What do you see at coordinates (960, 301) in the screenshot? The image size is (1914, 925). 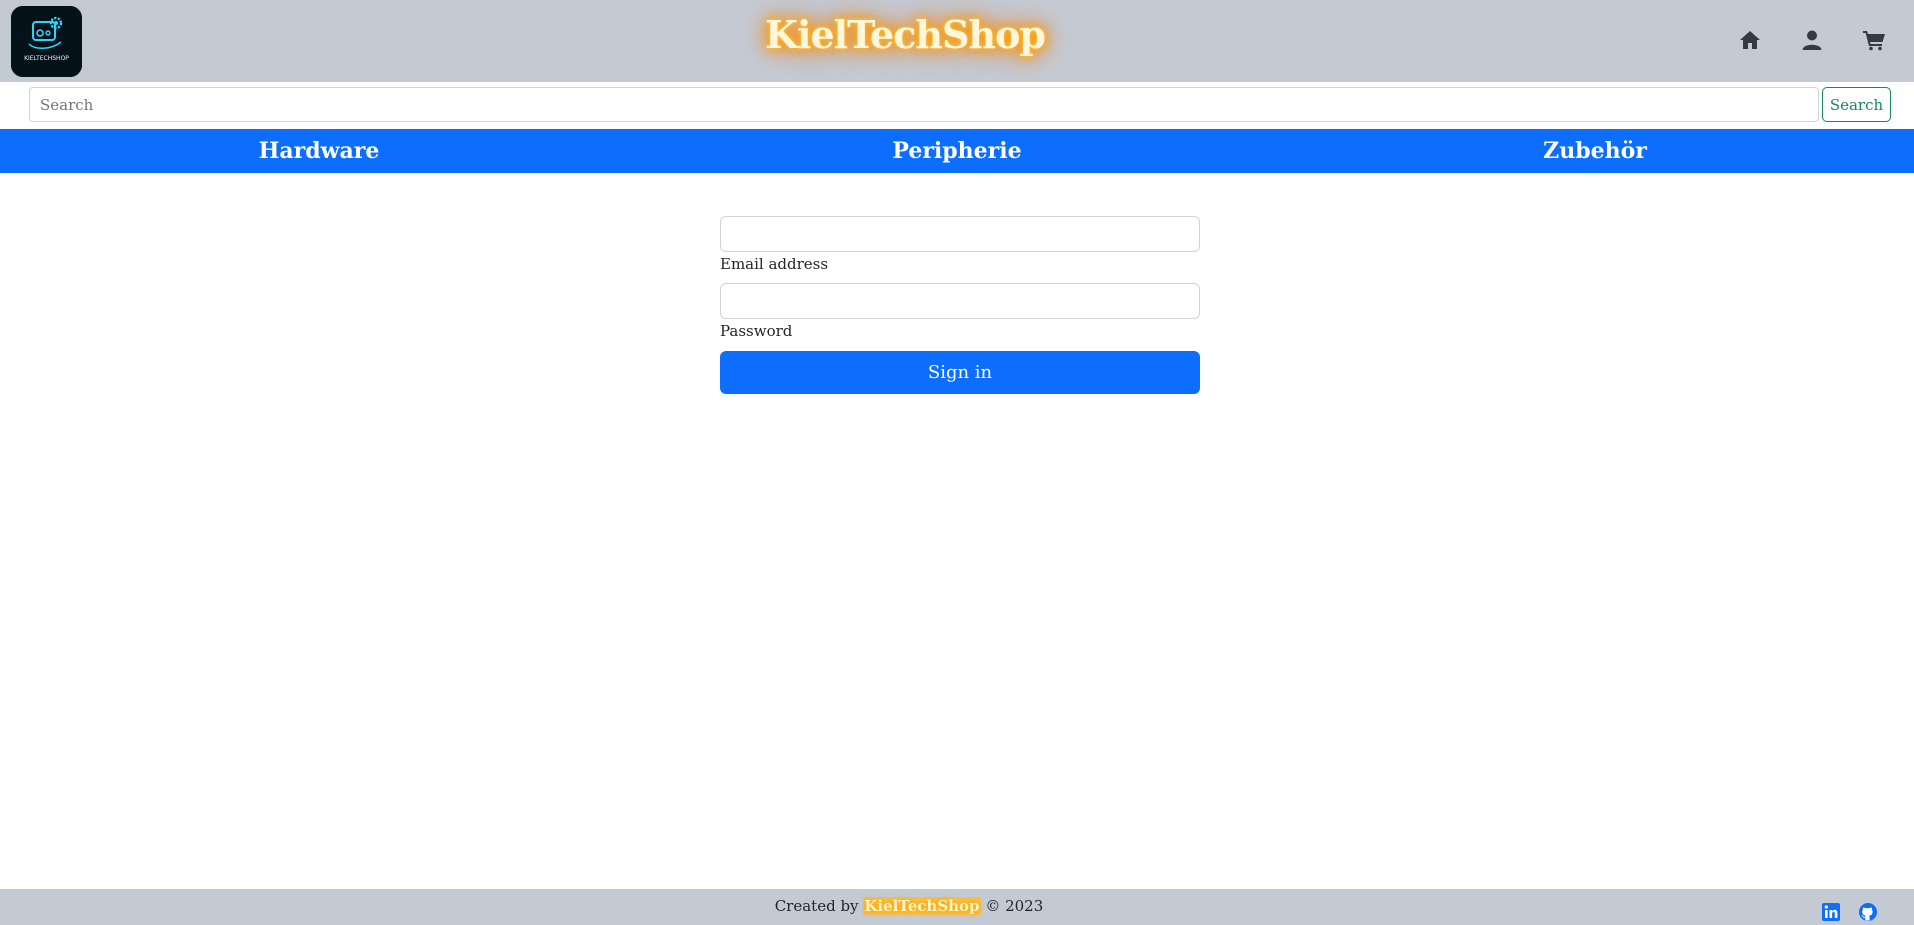 I see `password-field` at bounding box center [960, 301].